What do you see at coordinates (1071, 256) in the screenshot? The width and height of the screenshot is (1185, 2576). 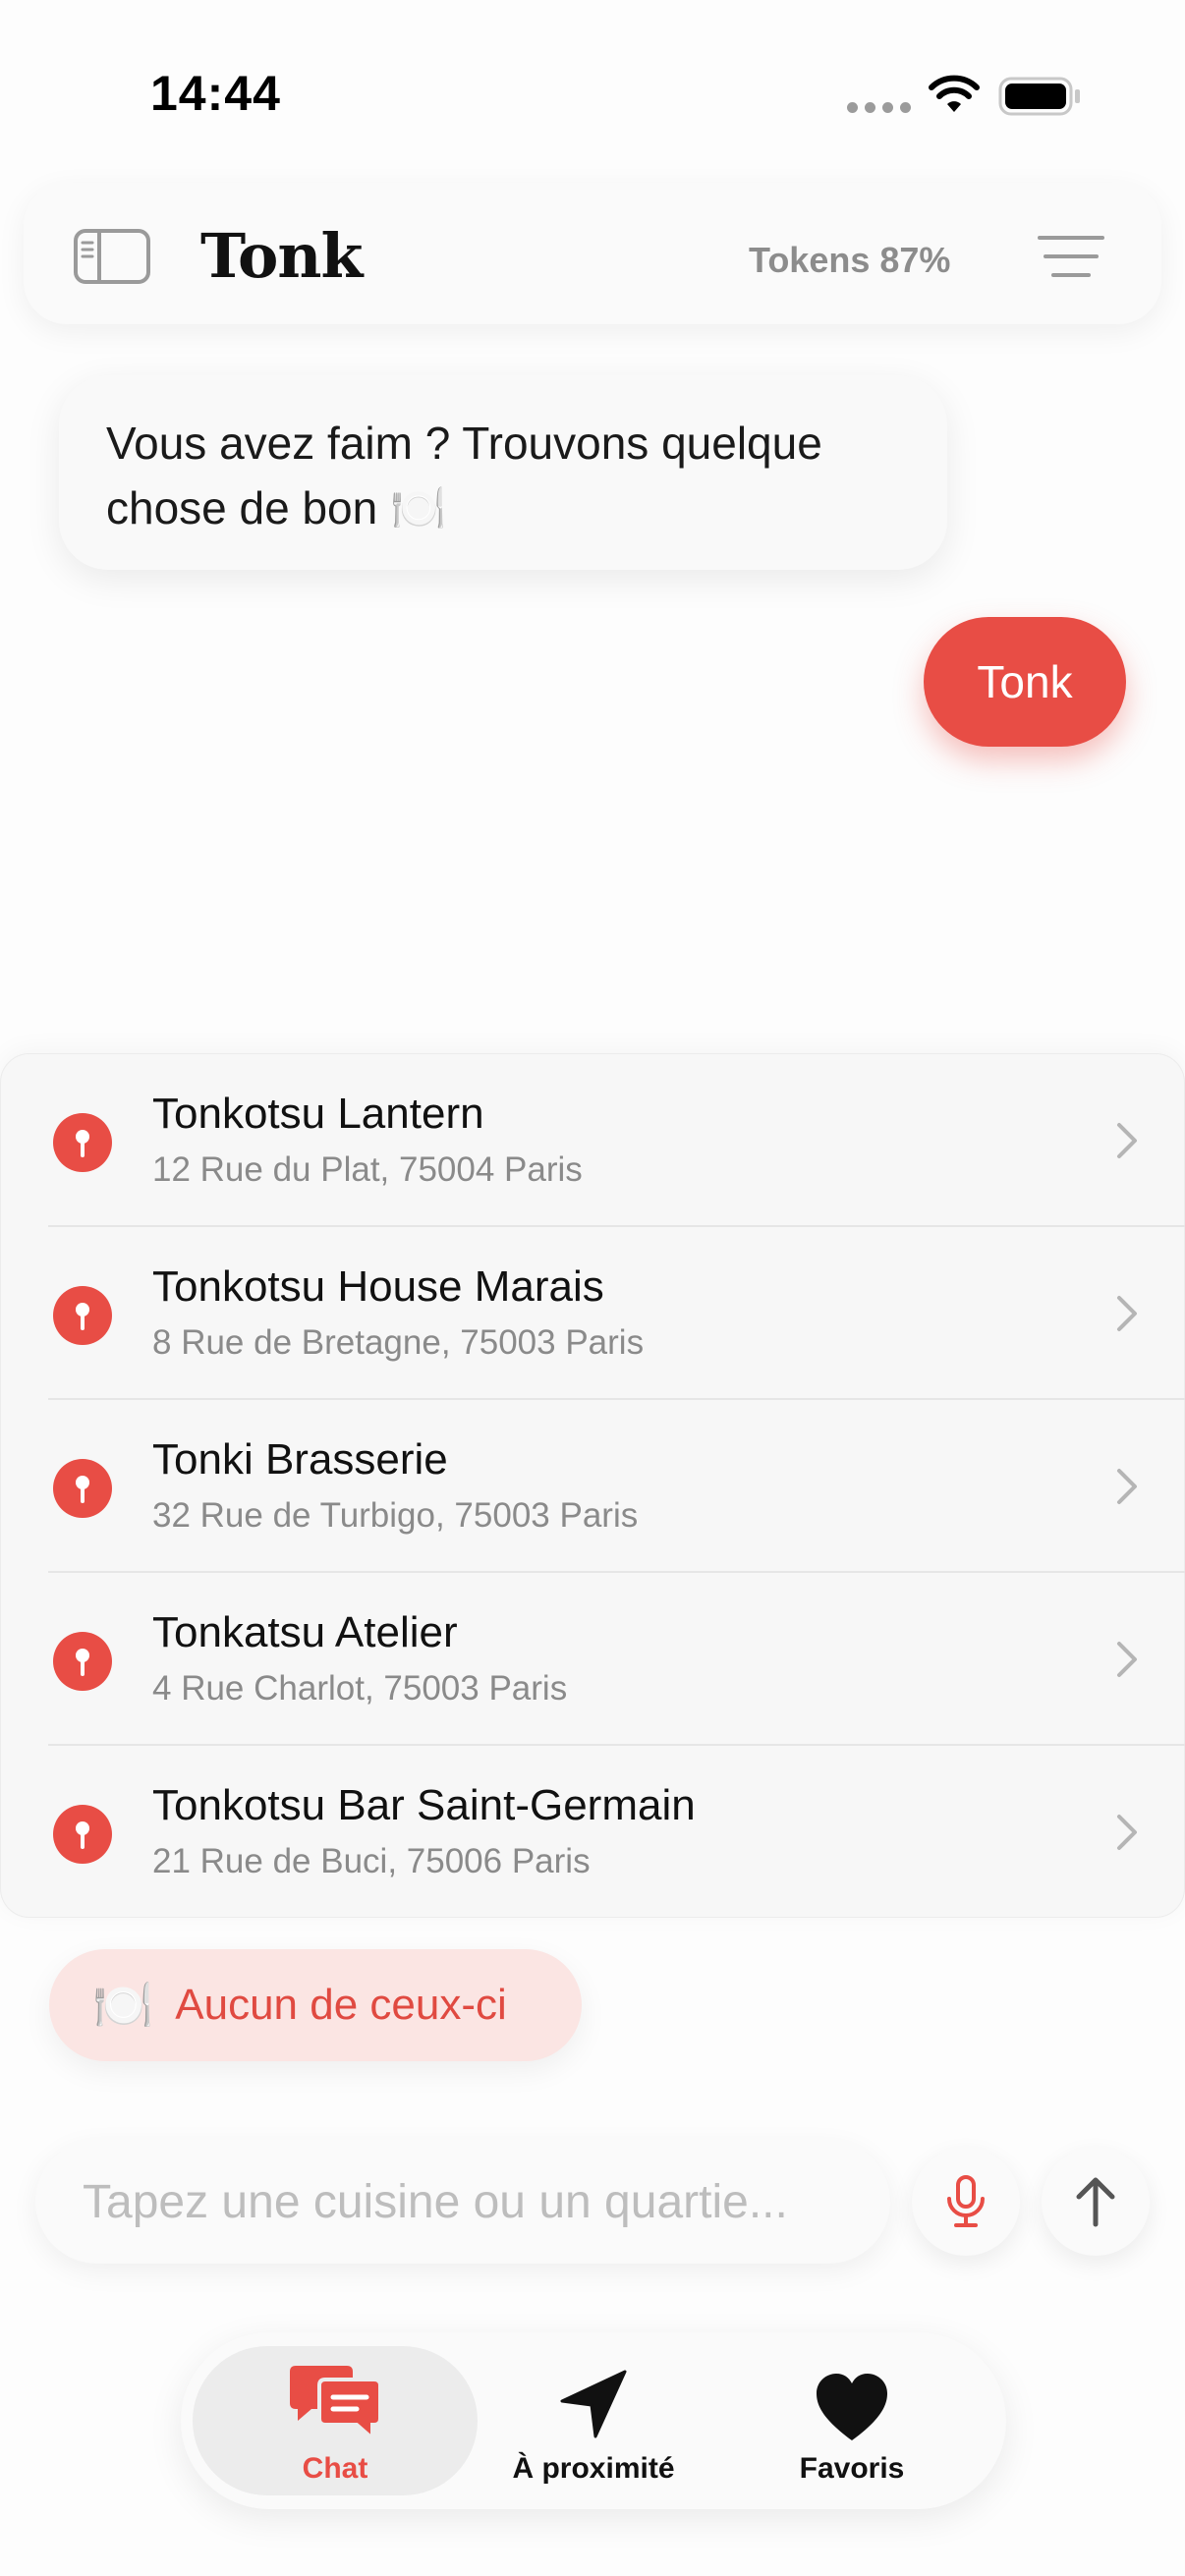 I see `filter-menu-icon` at bounding box center [1071, 256].